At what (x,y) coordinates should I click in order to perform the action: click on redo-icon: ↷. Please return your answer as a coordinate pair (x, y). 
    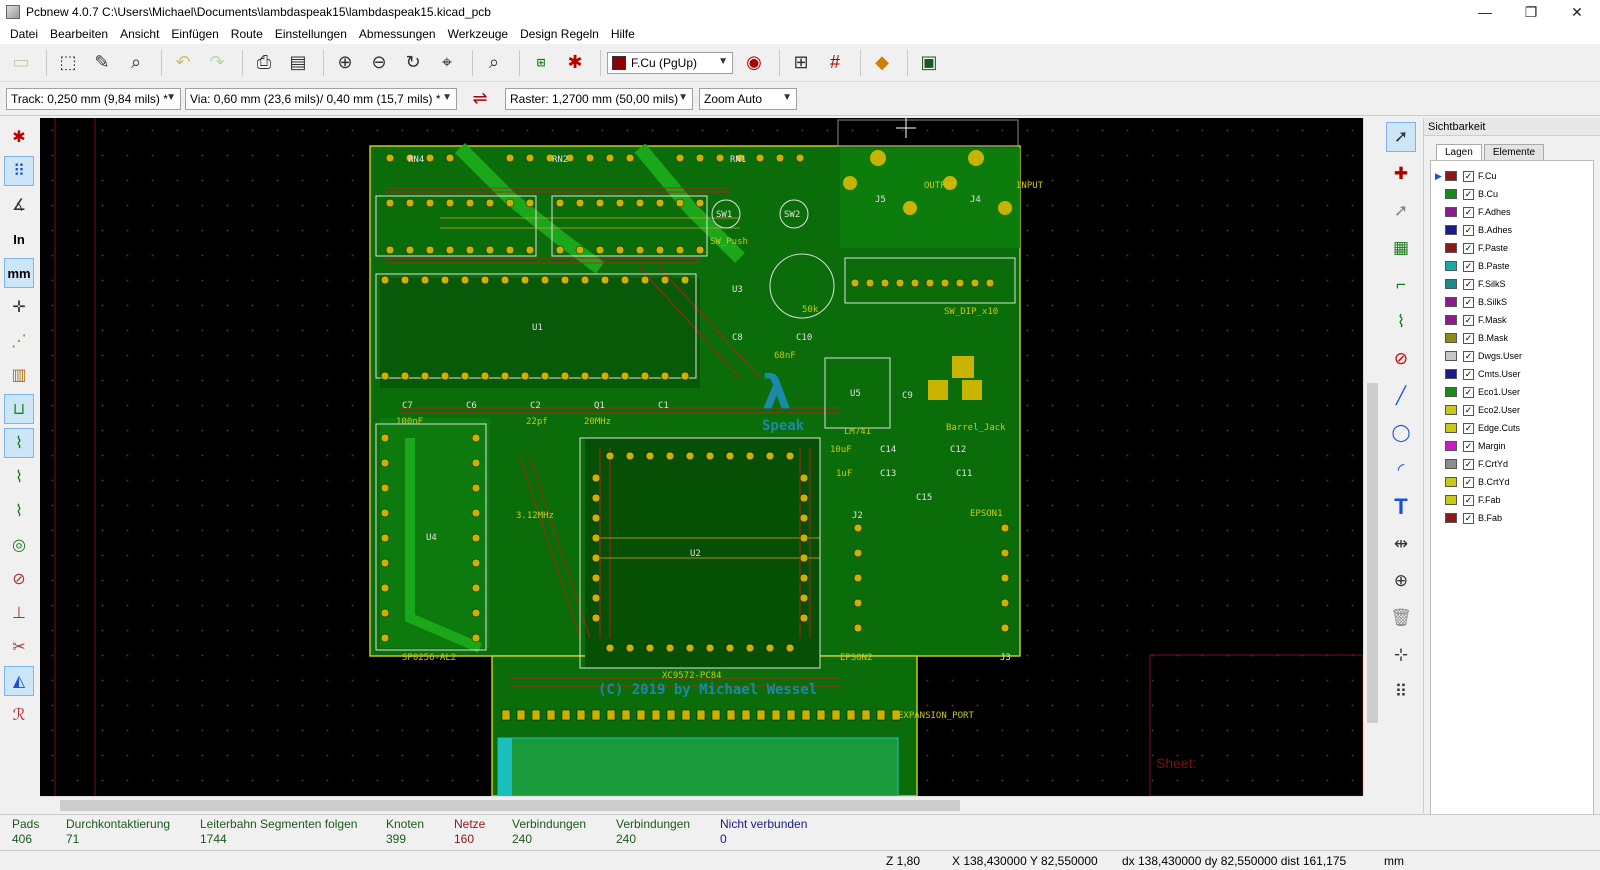
    Looking at the image, I should click on (217, 63).